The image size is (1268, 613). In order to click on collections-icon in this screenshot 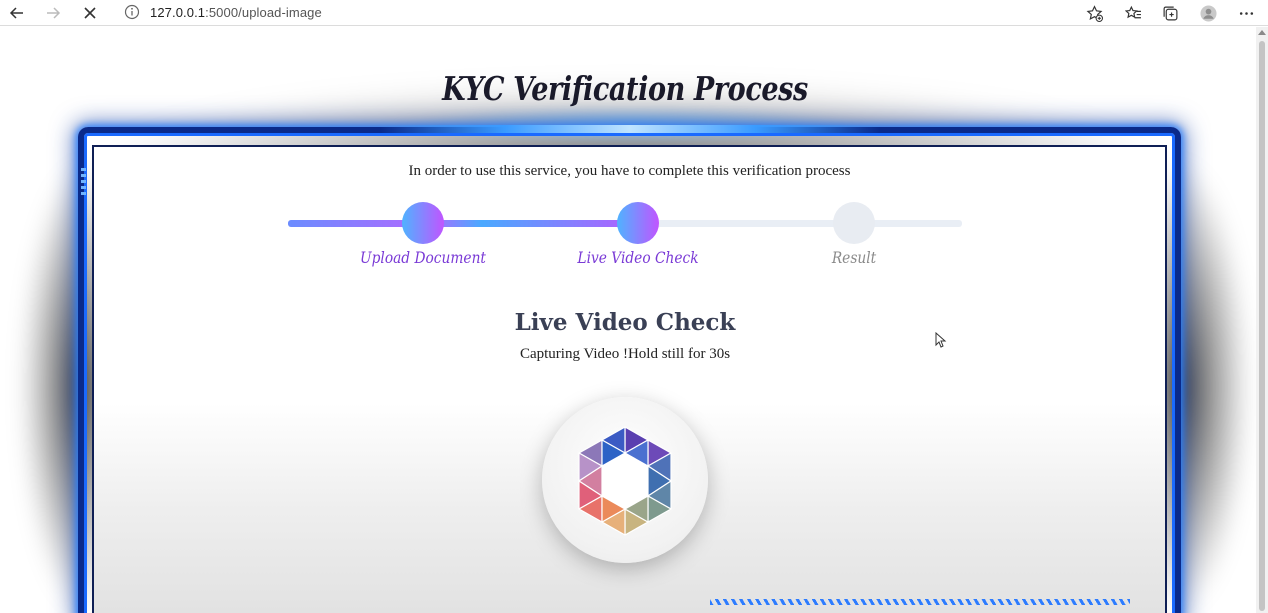, I will do `click(1170, 13)`.